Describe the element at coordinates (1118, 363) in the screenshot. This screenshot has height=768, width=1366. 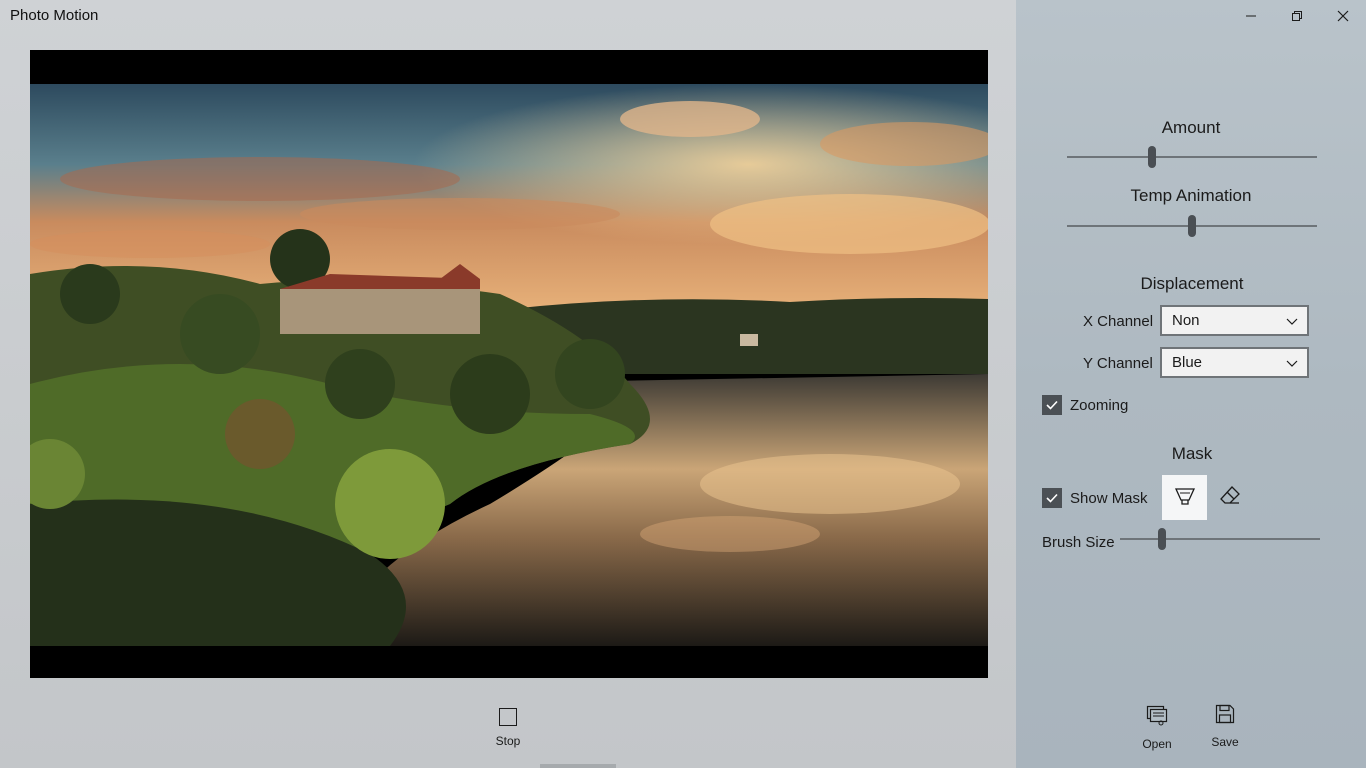
I see `y-channel-label: Y Channel` at that location.